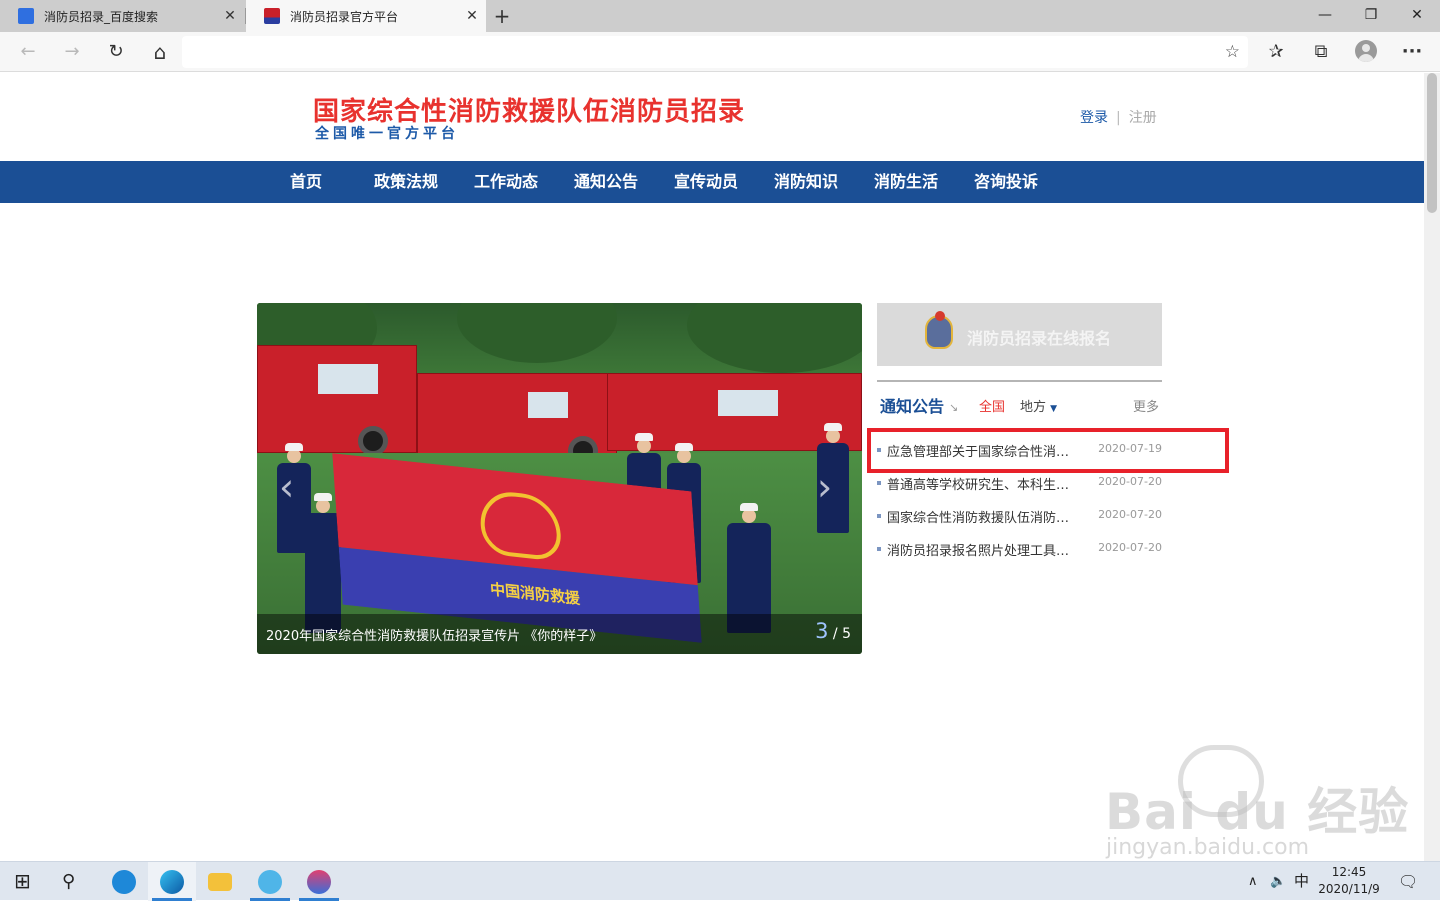 The width and height of the screenshot is (1440, 901). Describe the element at coordinates (980, 549) in the screenshot. I see `notice-item-title: 消防员招录报名照片处理工具使用说明` at that location.